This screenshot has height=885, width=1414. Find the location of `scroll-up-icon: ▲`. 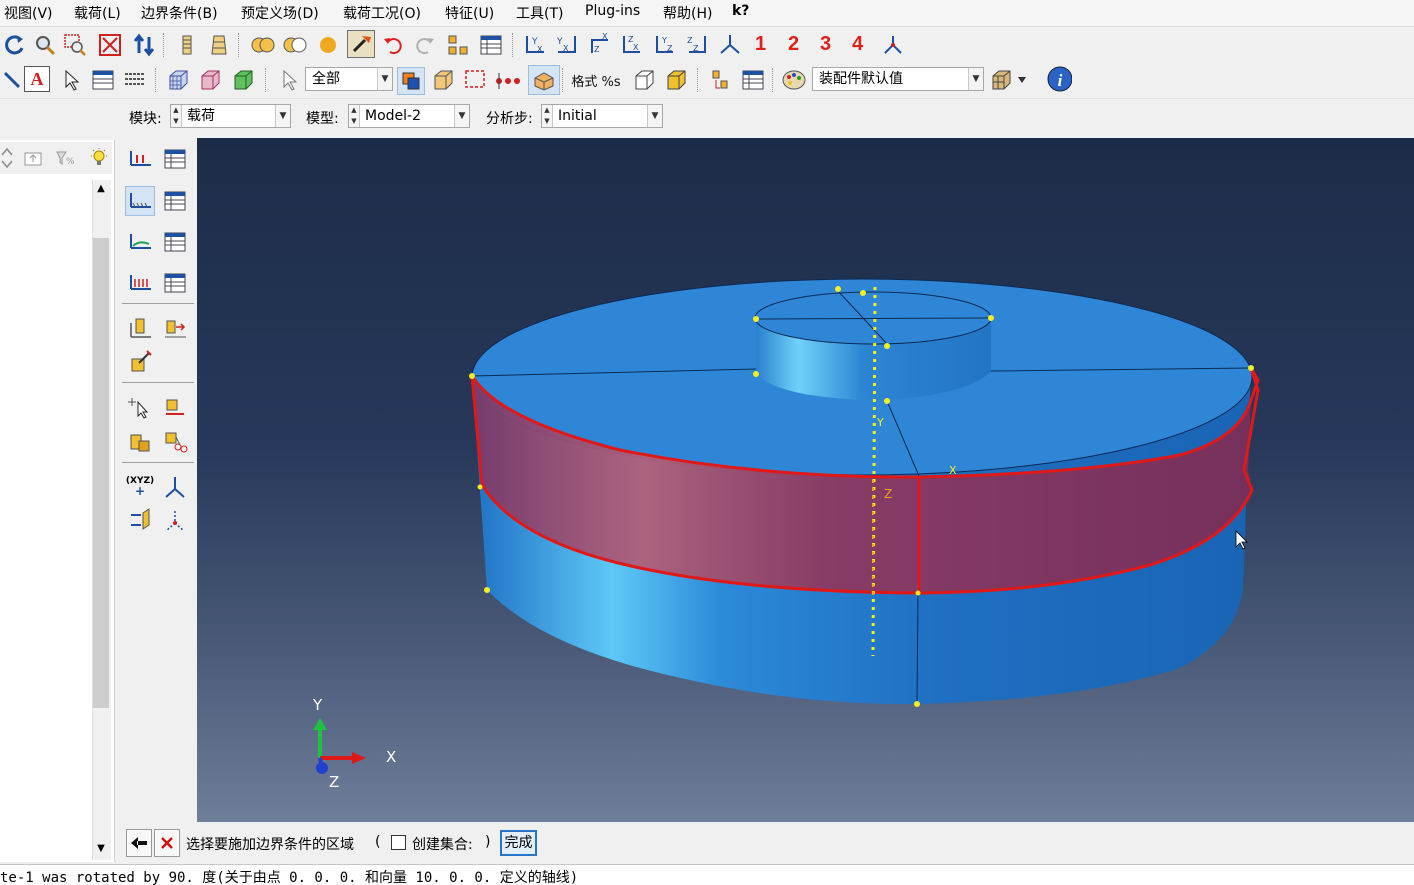

scroll-up-icon: ▲ is located at coordinates (101, 191).